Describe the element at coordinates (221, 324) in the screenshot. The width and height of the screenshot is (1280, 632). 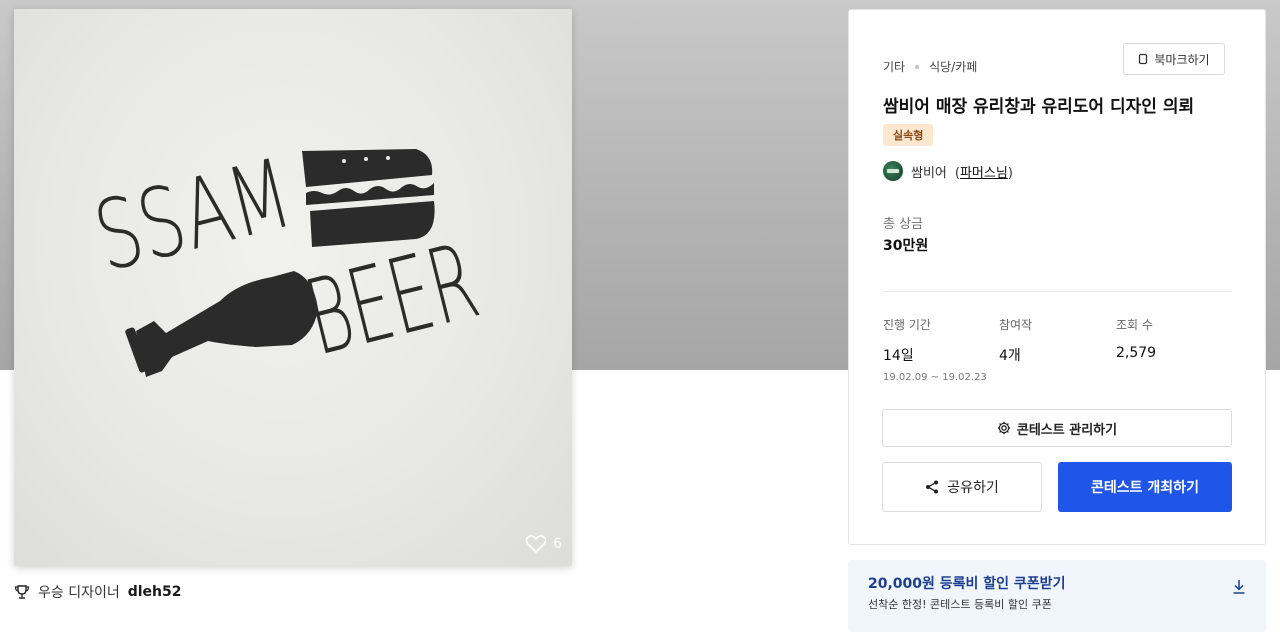
I see `beer-bottle-icon` at that location.